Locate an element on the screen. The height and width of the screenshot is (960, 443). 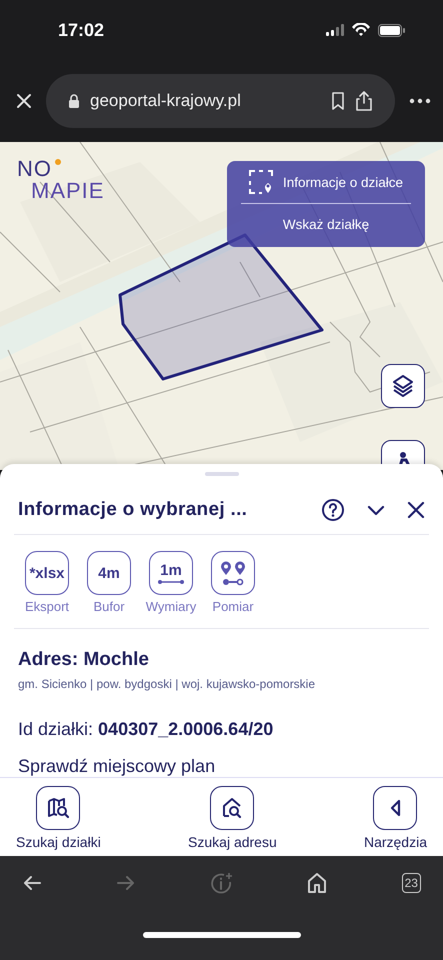
tool-label: Pomiar is located at coordinates (233, 606).